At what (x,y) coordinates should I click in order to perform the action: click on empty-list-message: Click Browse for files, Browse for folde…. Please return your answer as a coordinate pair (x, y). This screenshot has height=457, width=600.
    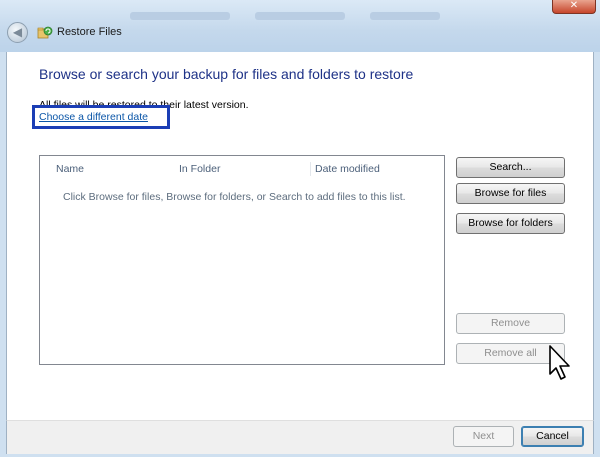
    Looking at the image, I should click on (234, 197).